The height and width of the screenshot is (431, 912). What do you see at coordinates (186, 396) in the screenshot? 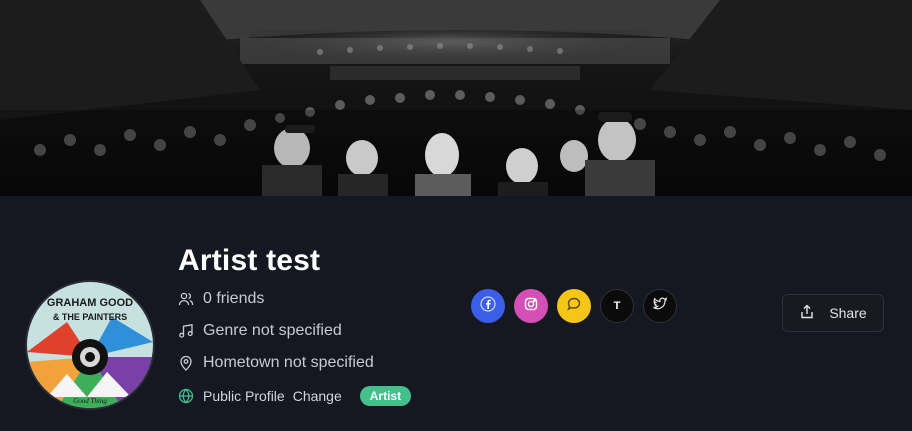
I see `globe-icon` at bounding box center [186, 396].